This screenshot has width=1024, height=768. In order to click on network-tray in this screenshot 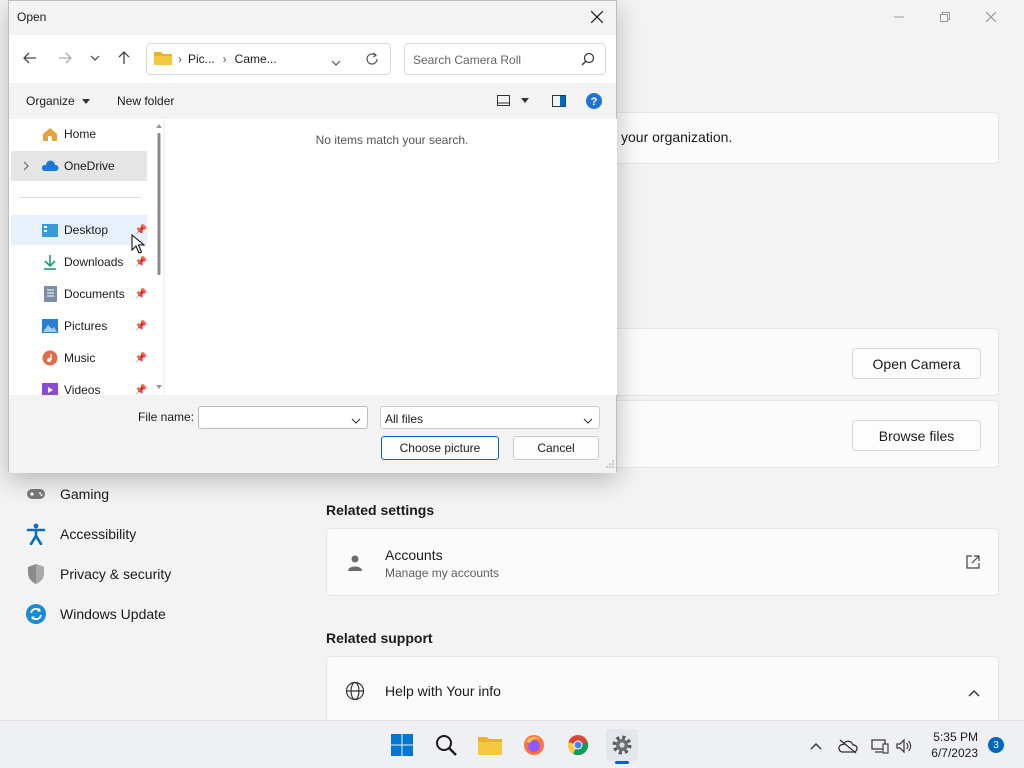, I will do `click(880, 746)`.